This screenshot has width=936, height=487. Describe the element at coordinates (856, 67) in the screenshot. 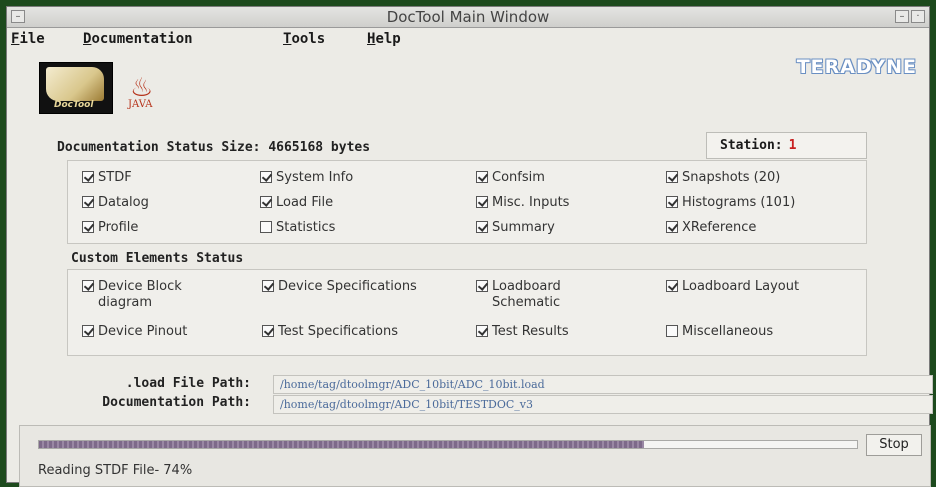

I see `teradyne-logo: TERADYNE` at that location.